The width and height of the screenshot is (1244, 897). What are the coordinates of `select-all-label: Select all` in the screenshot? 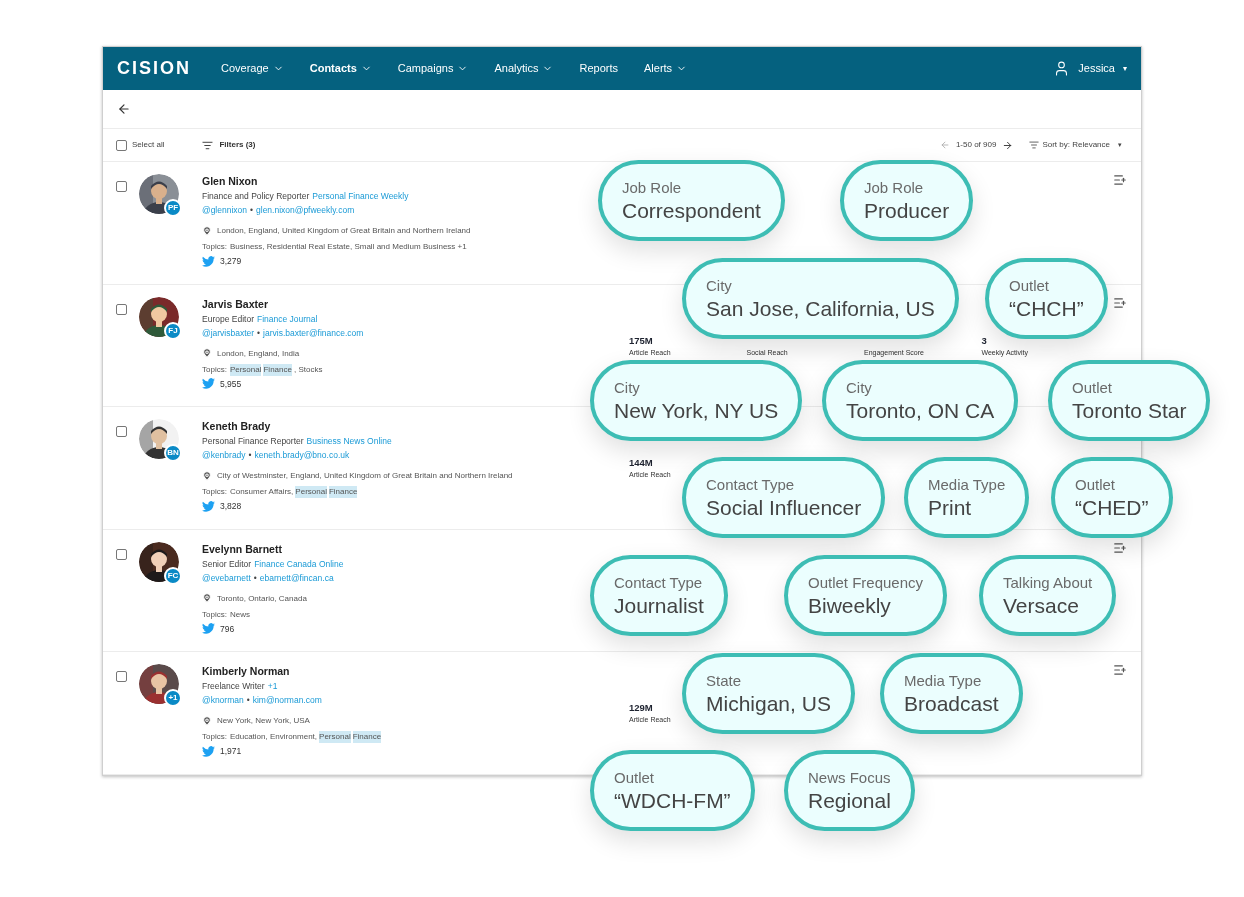 It's located at (148, 145).